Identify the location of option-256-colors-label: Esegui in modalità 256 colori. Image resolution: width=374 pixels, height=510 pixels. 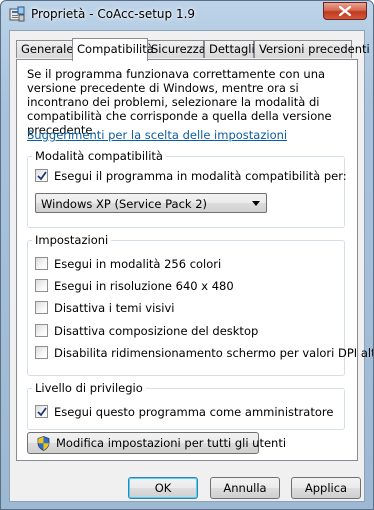
(138, 264).